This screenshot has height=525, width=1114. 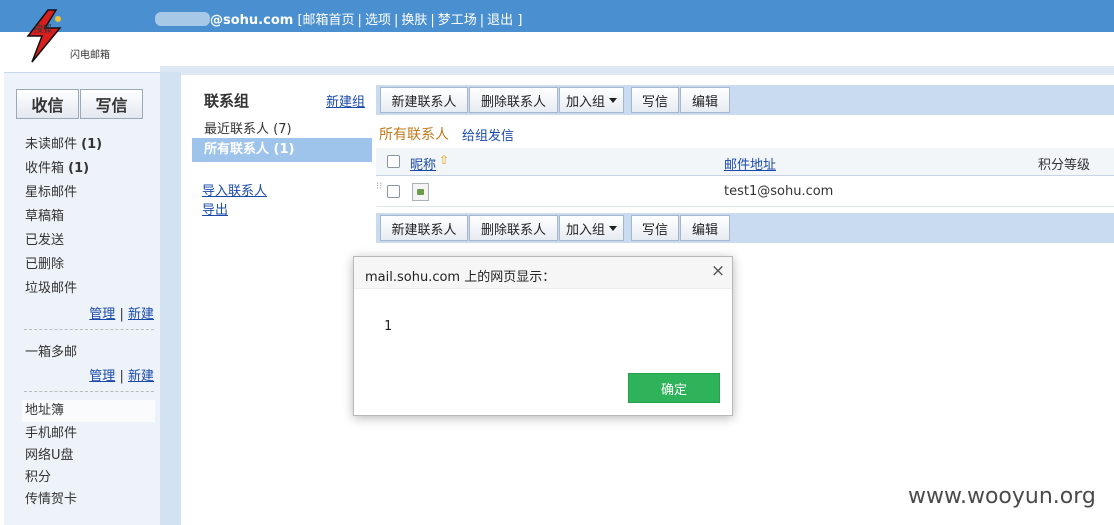 What do you see at coordinates (64, 36) in the screenshot?
I see `logo: 搜狐 闪电邮箱` at bounding box center [64, 36].